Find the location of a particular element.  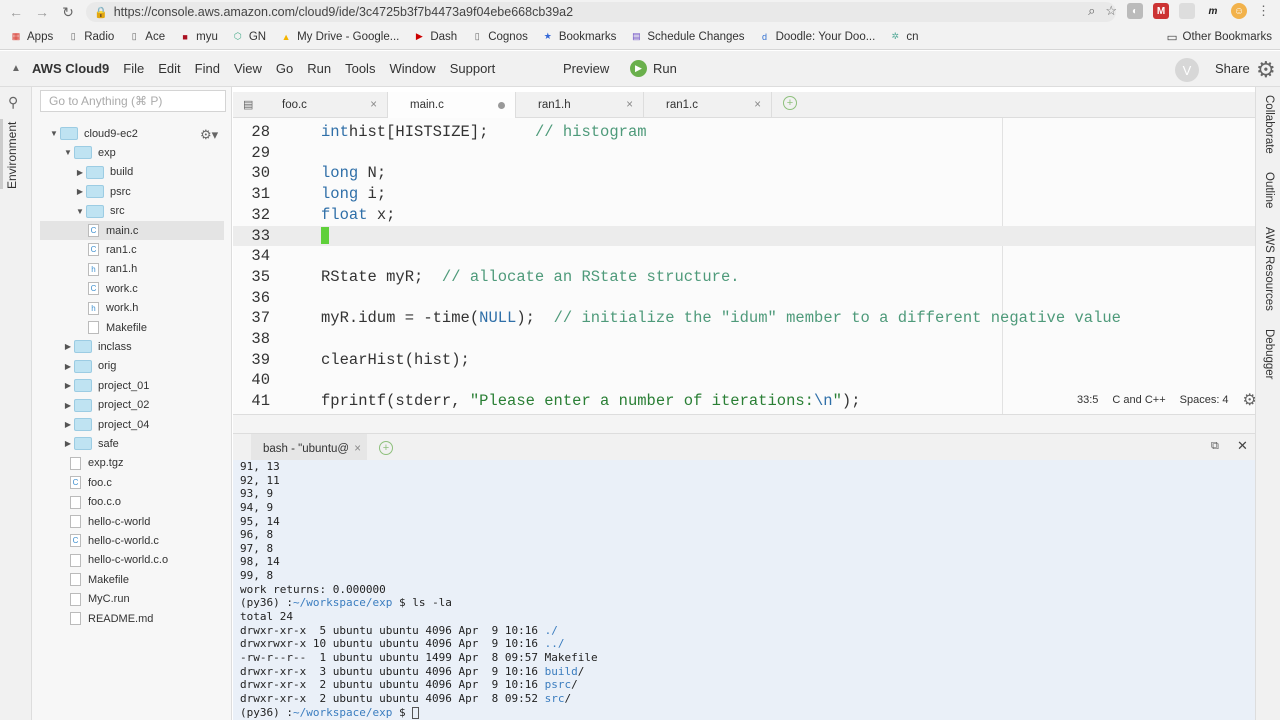

right-tab-debugger: Debugger is located at coordinates (1269, 354).